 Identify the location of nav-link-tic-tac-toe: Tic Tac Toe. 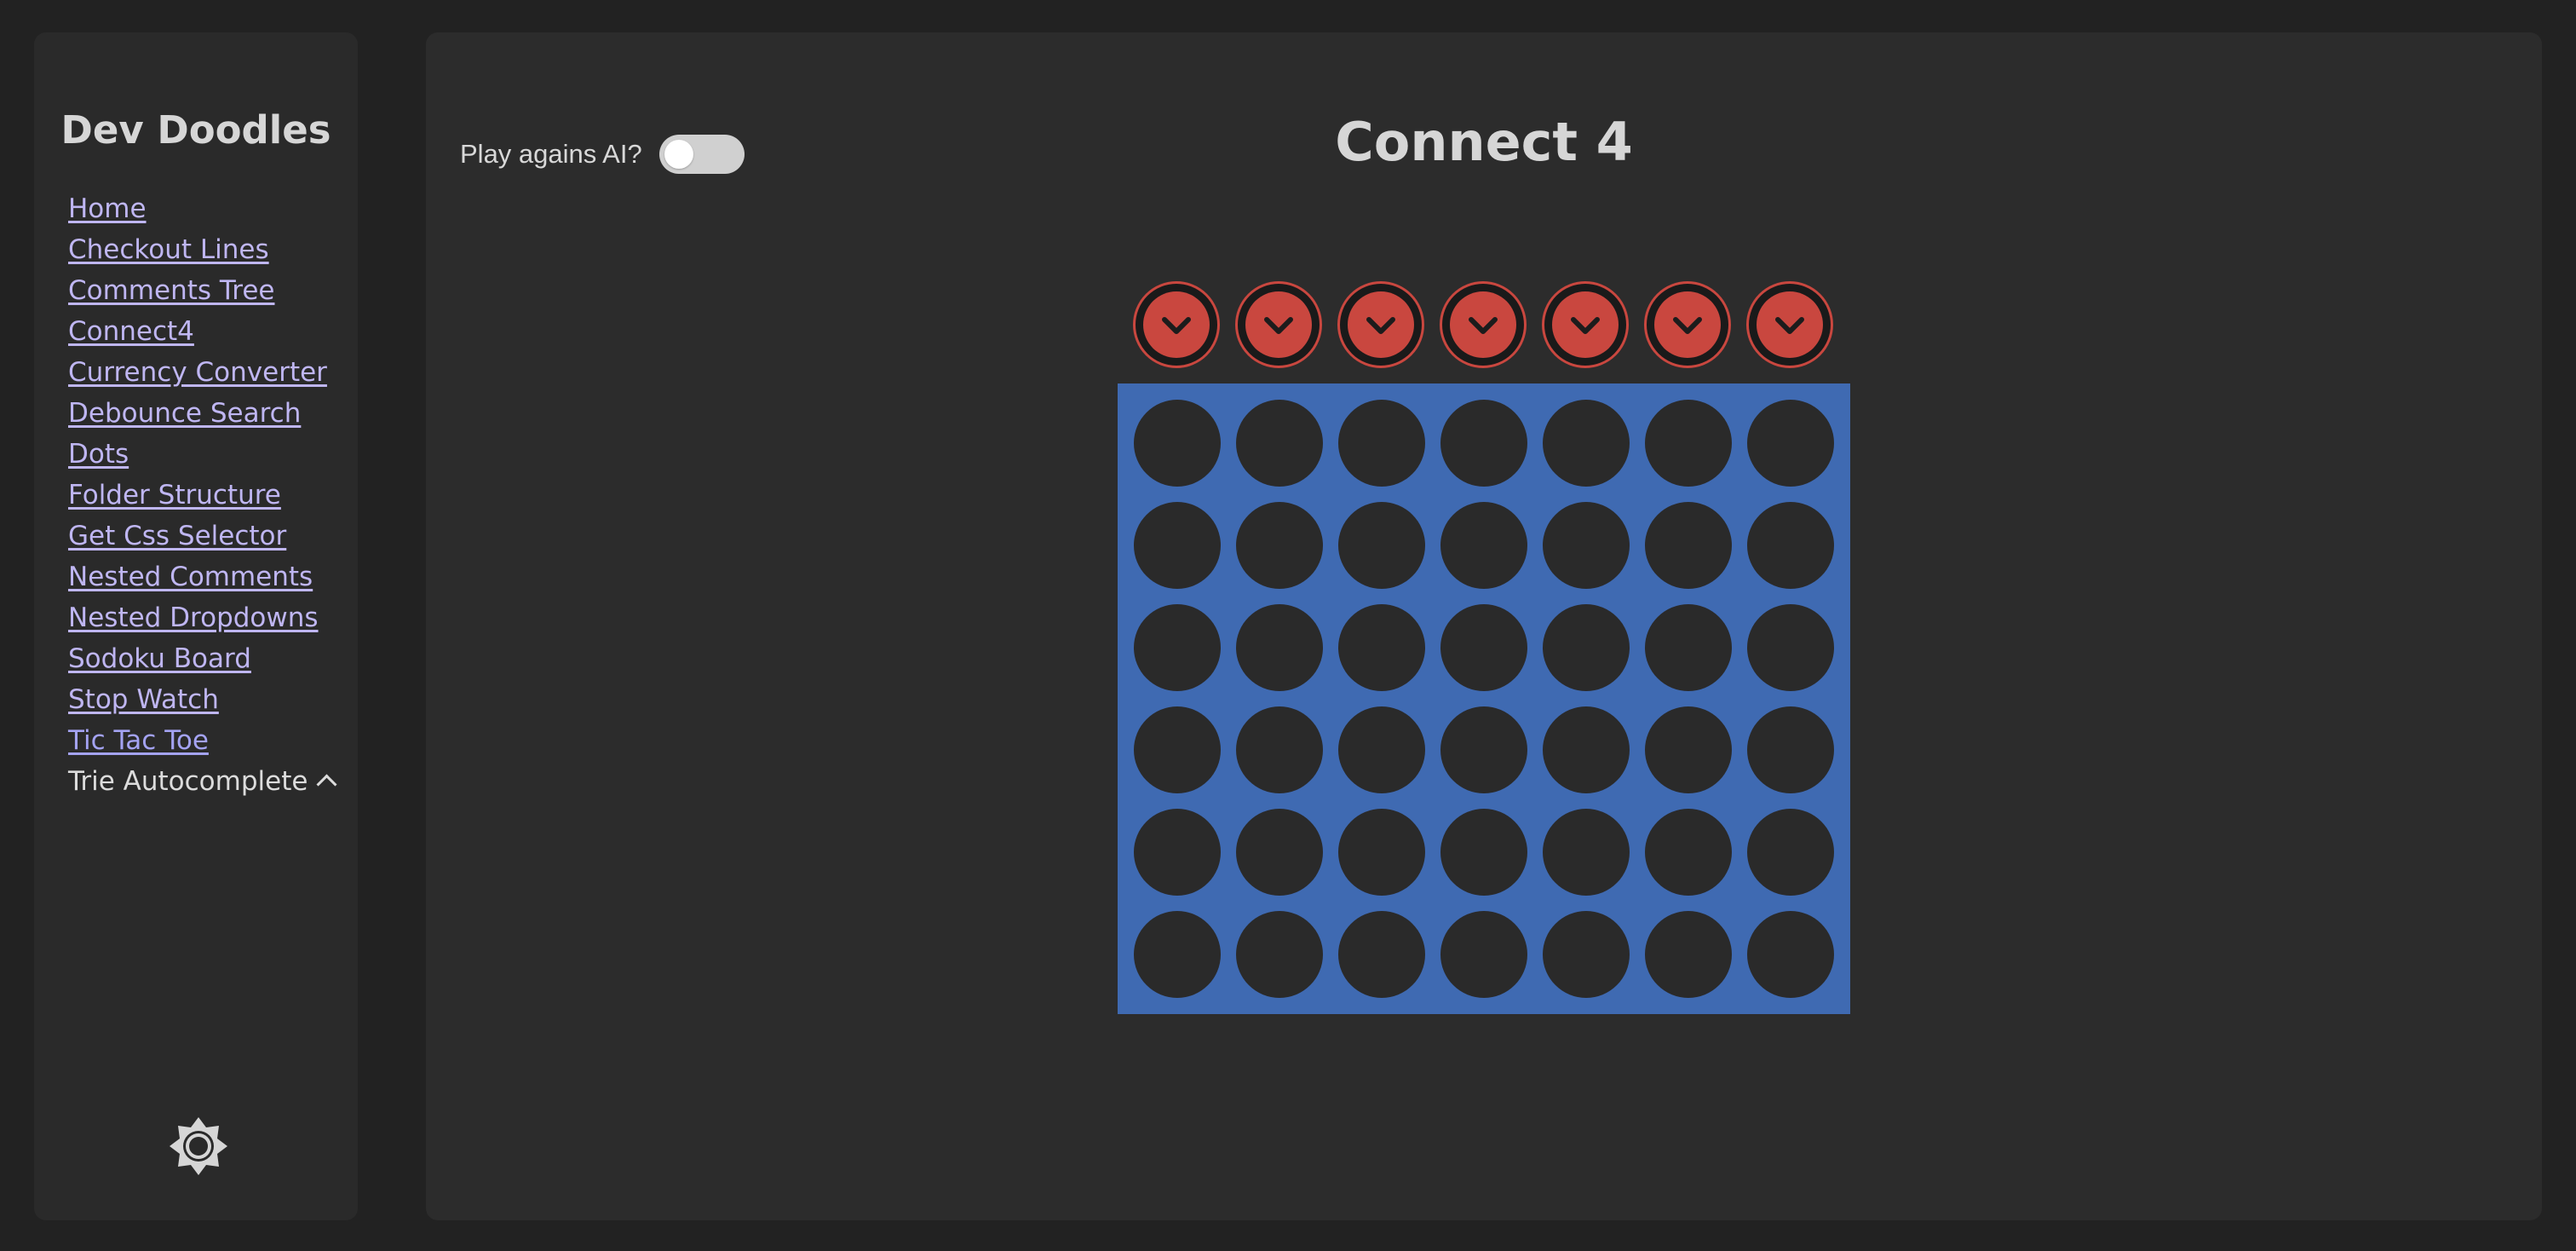
(139, 741).